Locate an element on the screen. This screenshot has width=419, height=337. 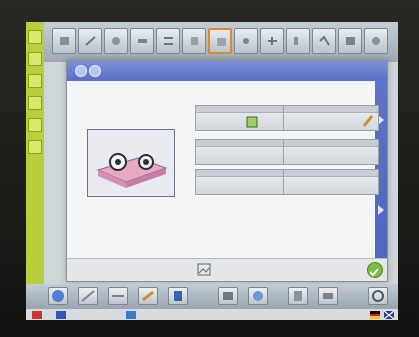
back-button is located at coordinates (81, 71).